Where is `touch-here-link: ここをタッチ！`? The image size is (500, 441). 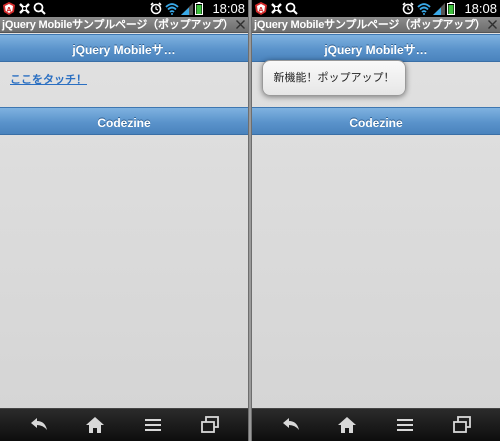
touch-here-link: ここをタッチ！ is located at coordinates (48, 79).